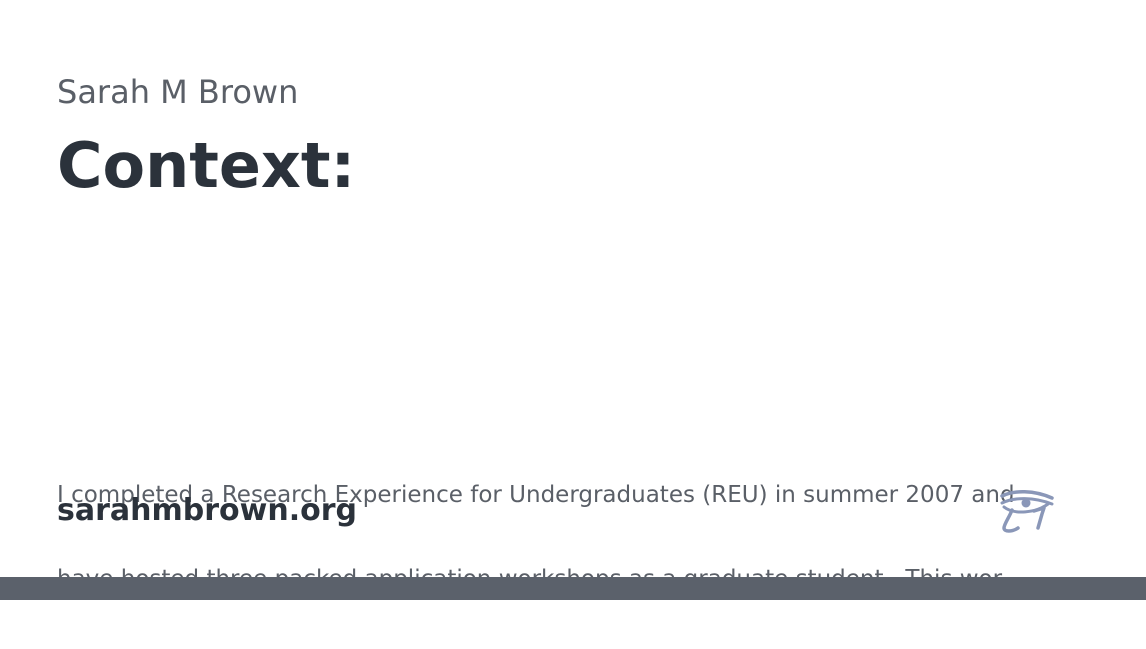 This screenshot has width=1146, height=649. I want to click on author-name: Sarah M Brown, so click(178, 92).